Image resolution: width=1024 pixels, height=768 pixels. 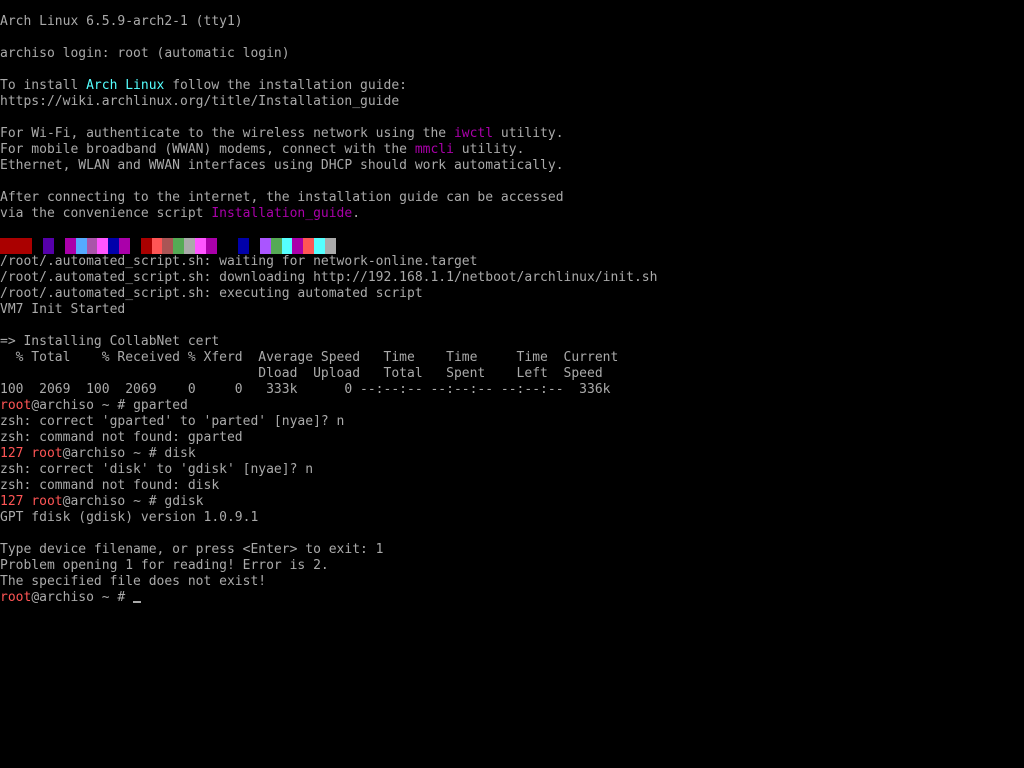 I want to click on prompt-line: 127 root@archiso ~ # disk, so click(x=512, y=454).